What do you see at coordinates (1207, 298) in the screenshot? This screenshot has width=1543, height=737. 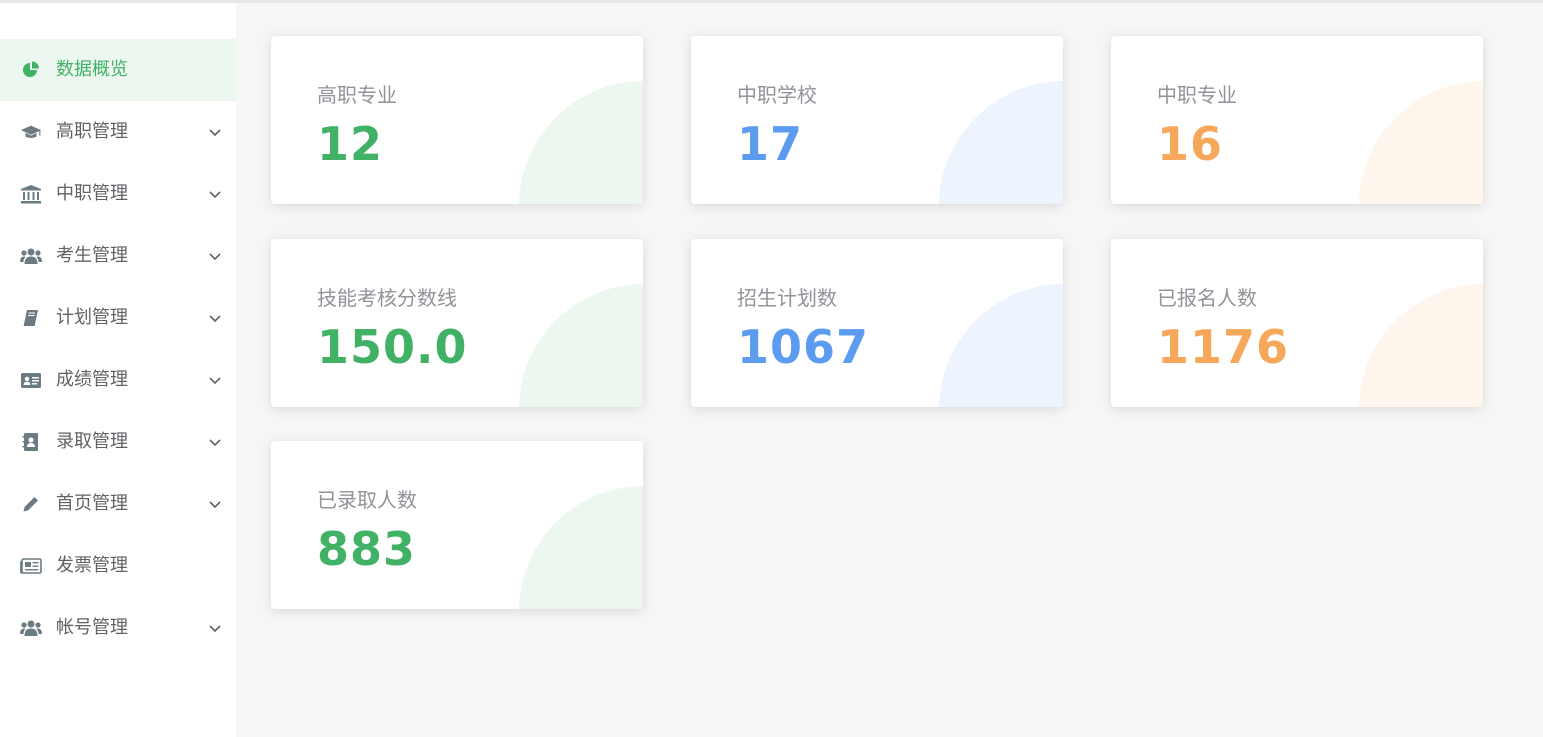 I see `stat-card-title: 已报名人数` at bounding box center [1207, 298].